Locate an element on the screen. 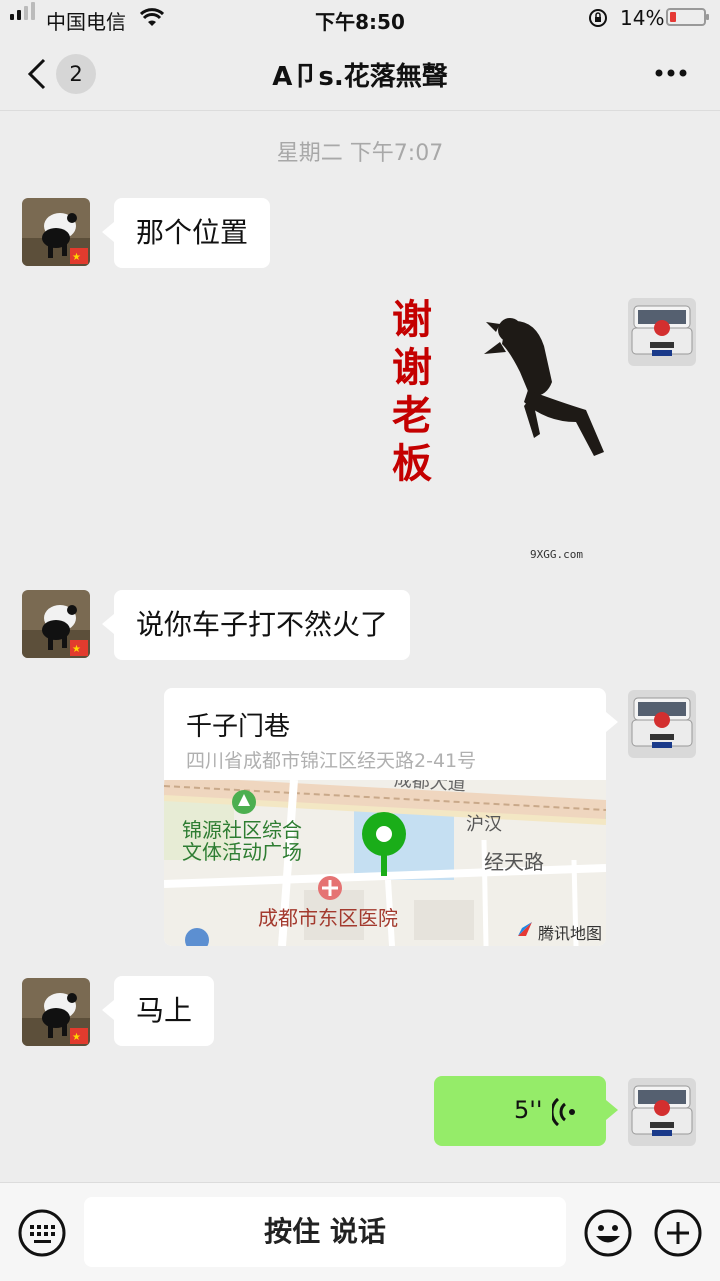  battery-percent: 14% is located at coordinates (642, 18).